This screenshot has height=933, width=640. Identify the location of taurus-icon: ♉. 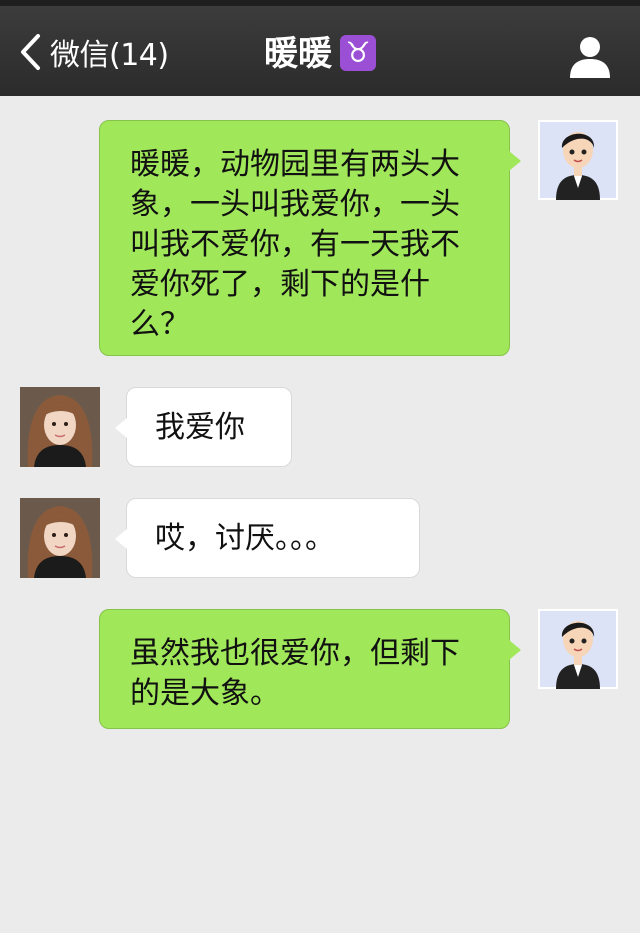
(358, 52).